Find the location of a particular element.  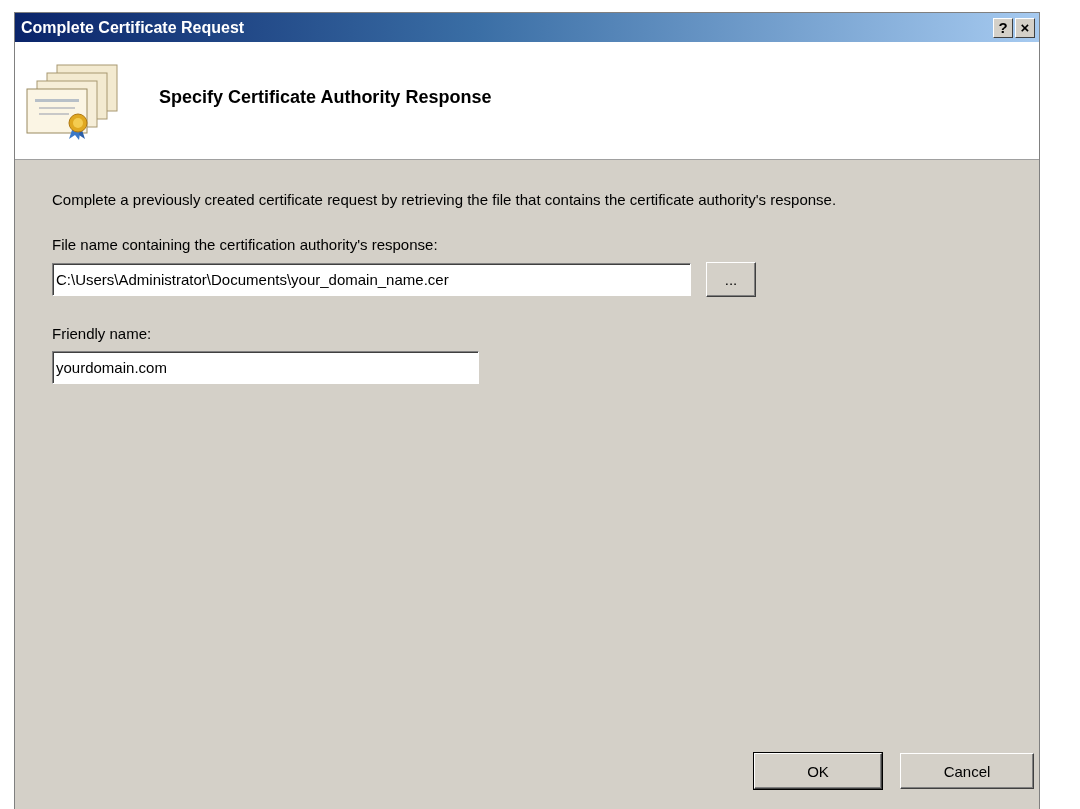

description-text: Complete a previously created certificate request by retrieving the file that contains the certificate authority's response. is located at coordinates (445, 199).